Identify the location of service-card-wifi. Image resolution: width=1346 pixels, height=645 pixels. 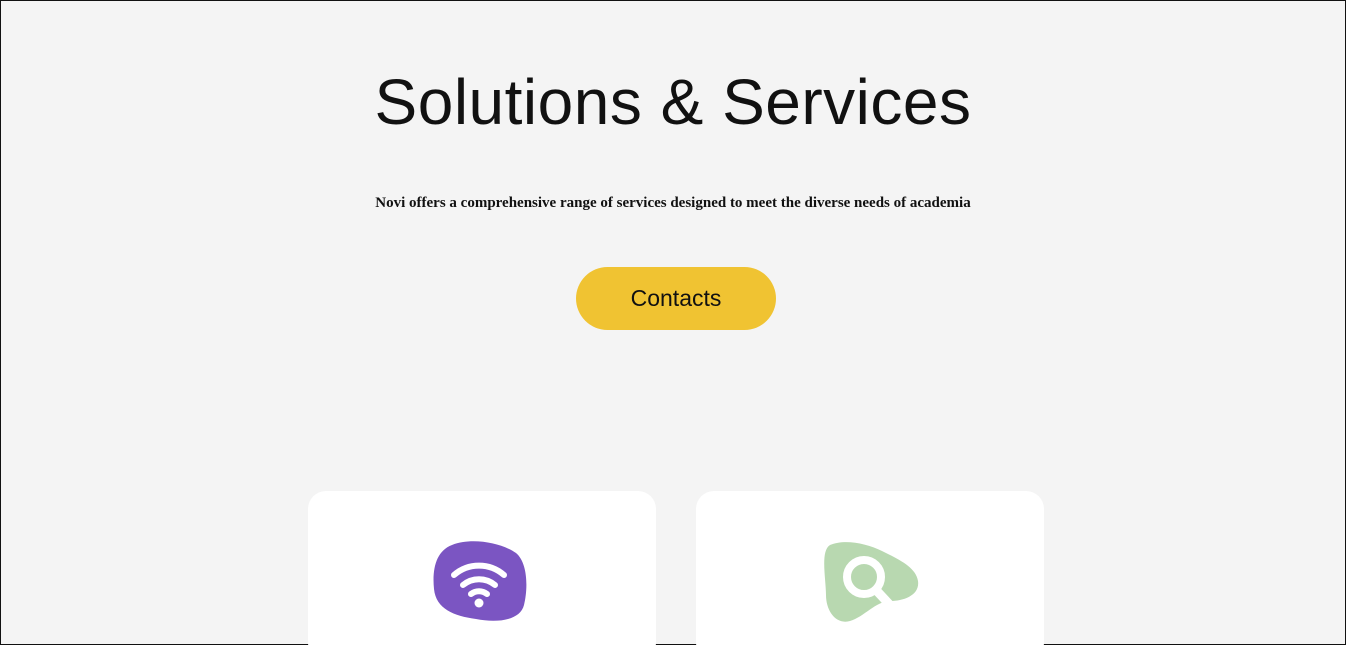
(482, 568).